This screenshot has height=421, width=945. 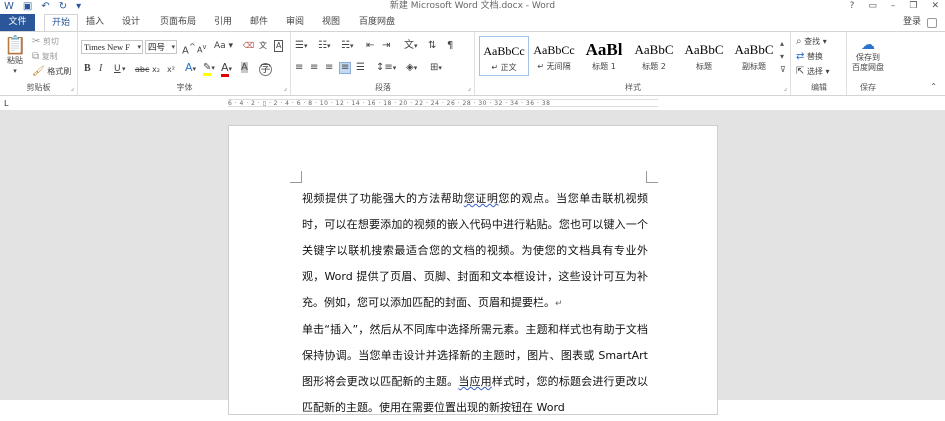 What do you see at coordinates (872, 6) in the screenshot?
I see `ribbon-display-icon: ▭` at bounding box center [872, 6].